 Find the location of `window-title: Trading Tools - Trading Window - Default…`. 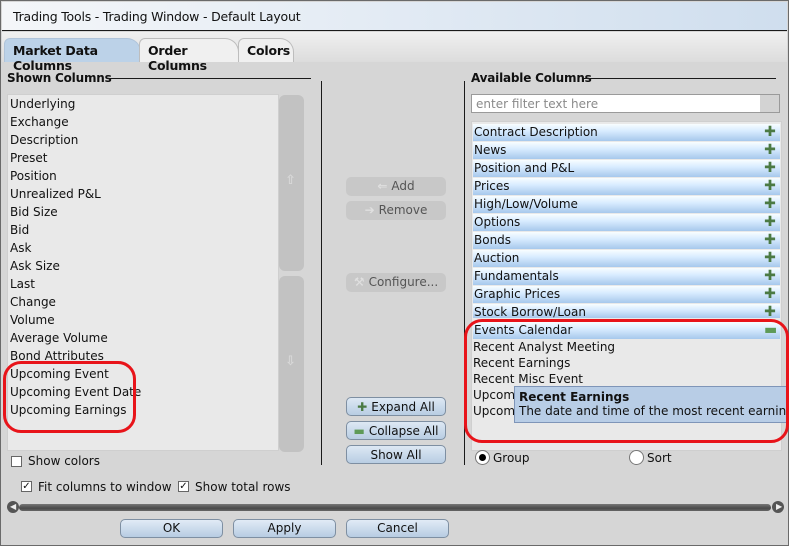

window-title: Trading Tools - Trading Window - Default… is located at coordinates (157, 16).